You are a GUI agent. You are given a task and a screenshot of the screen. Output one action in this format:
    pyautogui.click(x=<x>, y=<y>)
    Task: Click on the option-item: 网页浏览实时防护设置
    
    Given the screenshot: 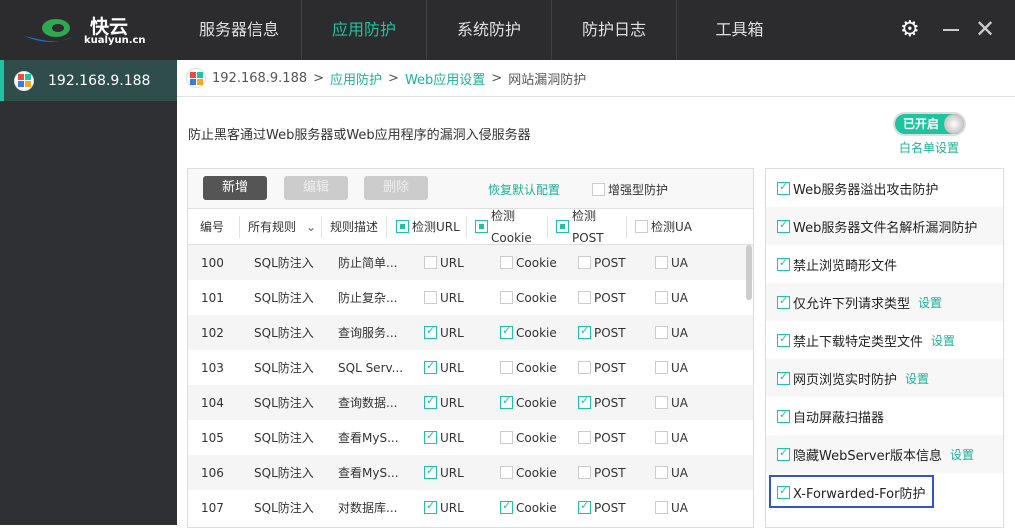 What is the action you would take?
    pyautogui.click(x=884, y=378)
    